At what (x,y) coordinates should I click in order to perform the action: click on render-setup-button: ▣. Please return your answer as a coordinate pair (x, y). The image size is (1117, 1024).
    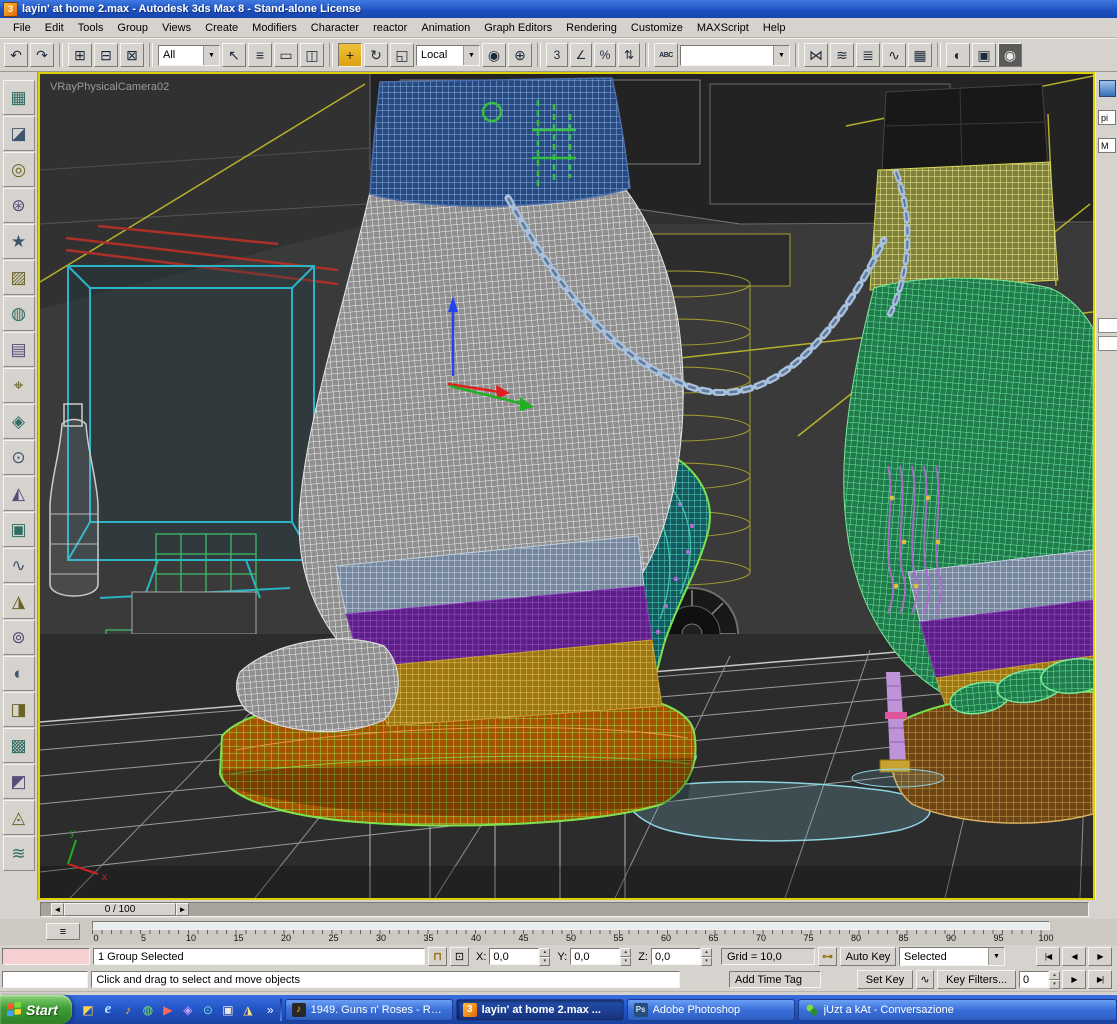
    Looking at the image, I should click on (984, 55).